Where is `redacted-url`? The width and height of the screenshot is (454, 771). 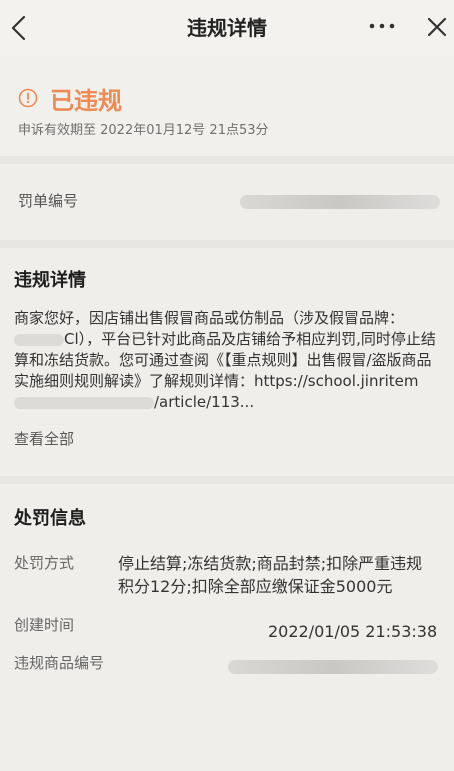
redacted-url is located at coordinates (84, 402).